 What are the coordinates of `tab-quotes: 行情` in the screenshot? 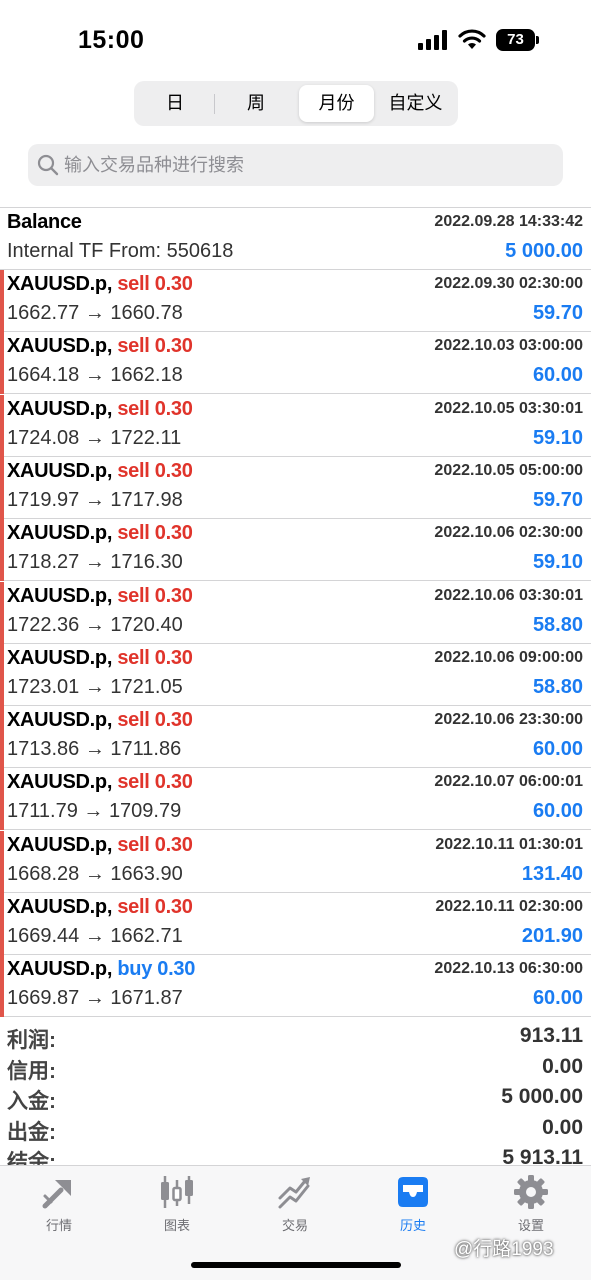 It's located at (59, 1201).